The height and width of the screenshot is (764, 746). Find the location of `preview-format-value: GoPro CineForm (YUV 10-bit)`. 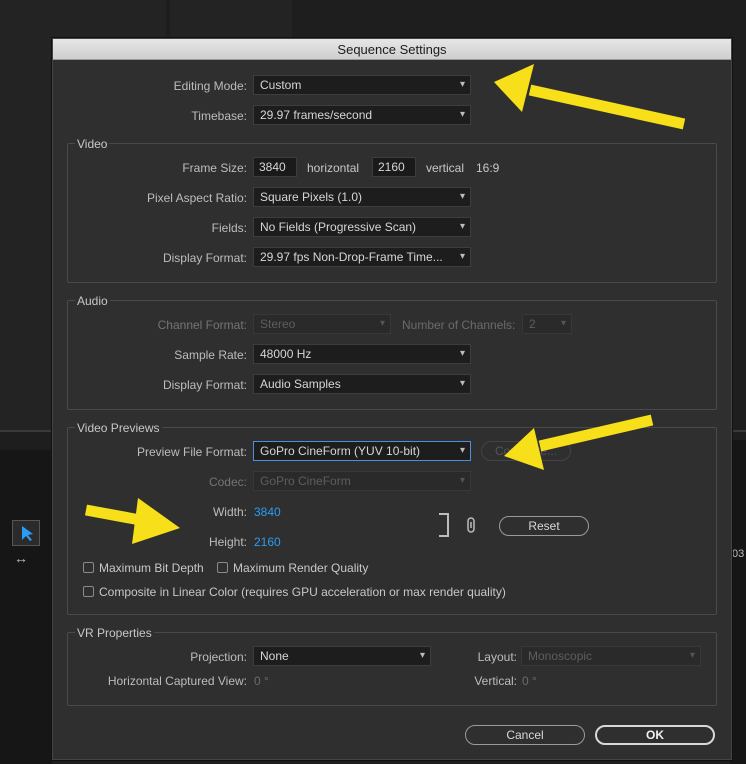

preview-format-value: GoPro CineForm (YUV 10-bit) is located at coordinates (340, 451).